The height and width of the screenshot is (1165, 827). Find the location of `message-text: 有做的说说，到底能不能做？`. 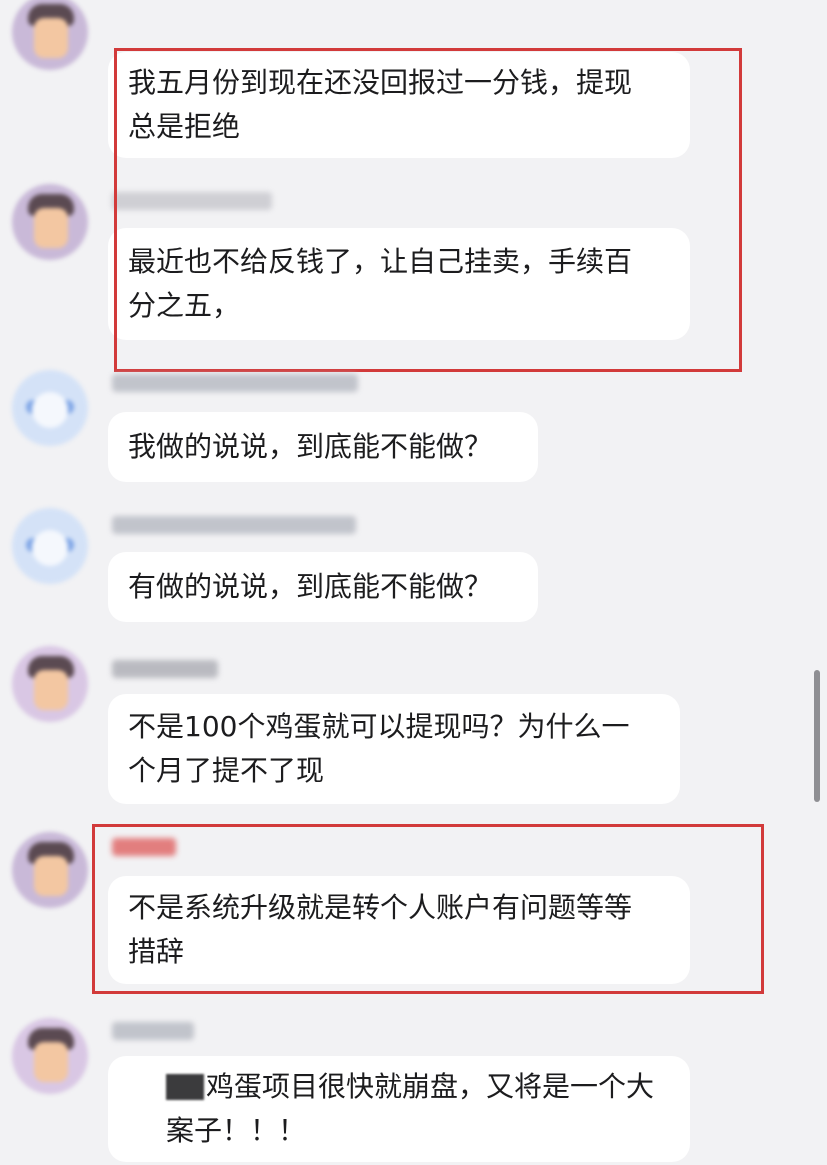

message-text: 有做的说说，到底能不能做？ is located at coordinates (310, 586).